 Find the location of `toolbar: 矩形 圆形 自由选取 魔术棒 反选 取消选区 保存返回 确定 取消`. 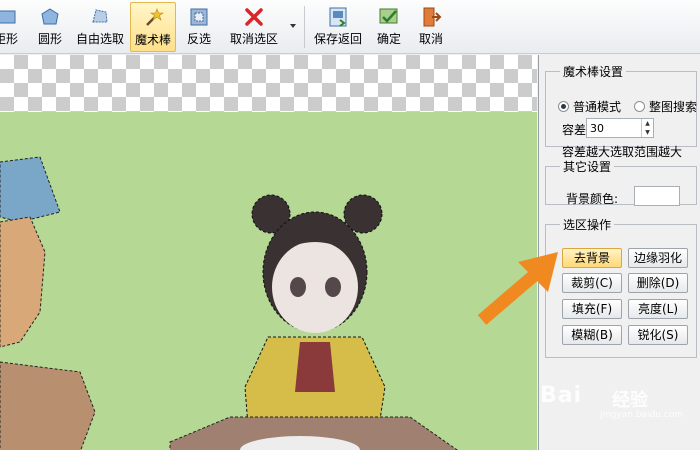

toolbar: 矩形 圆形 自由选取 魔术棒 反选 取消选区 保存返回 确定 取消 is located at coordinates (350, 27).